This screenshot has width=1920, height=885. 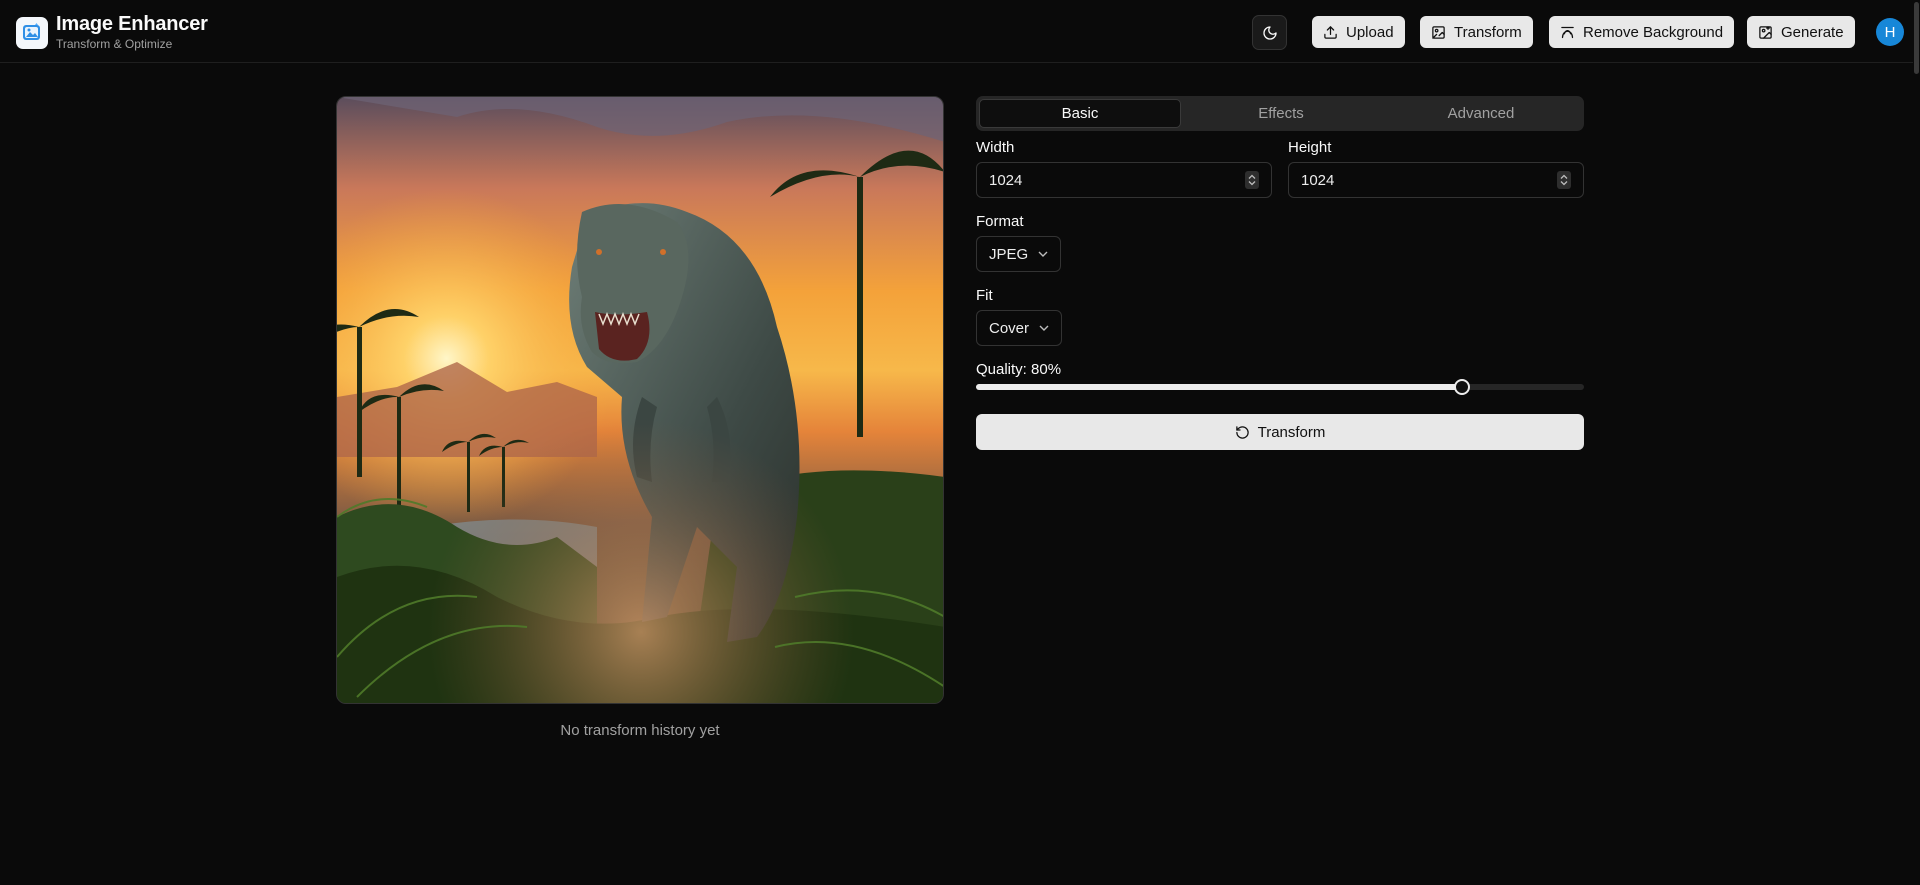 I want to click on settings-tabs: Basic Effects Advanced, so click(x=1280, y=113).